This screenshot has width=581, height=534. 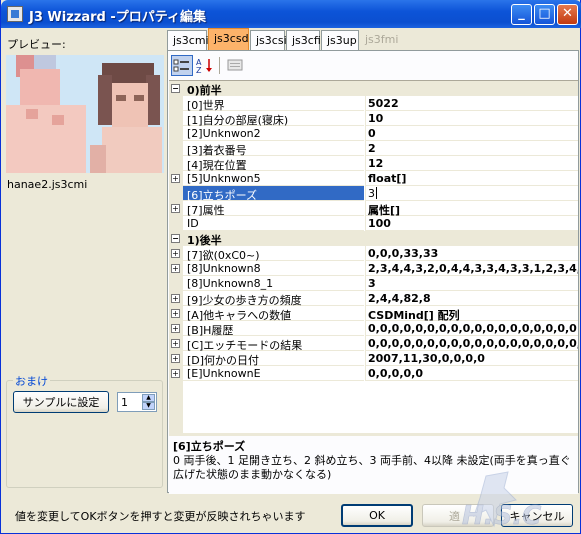 I want to click on sample-number-spinner: 1 ▲ ▼, so click(x=137, y=402).